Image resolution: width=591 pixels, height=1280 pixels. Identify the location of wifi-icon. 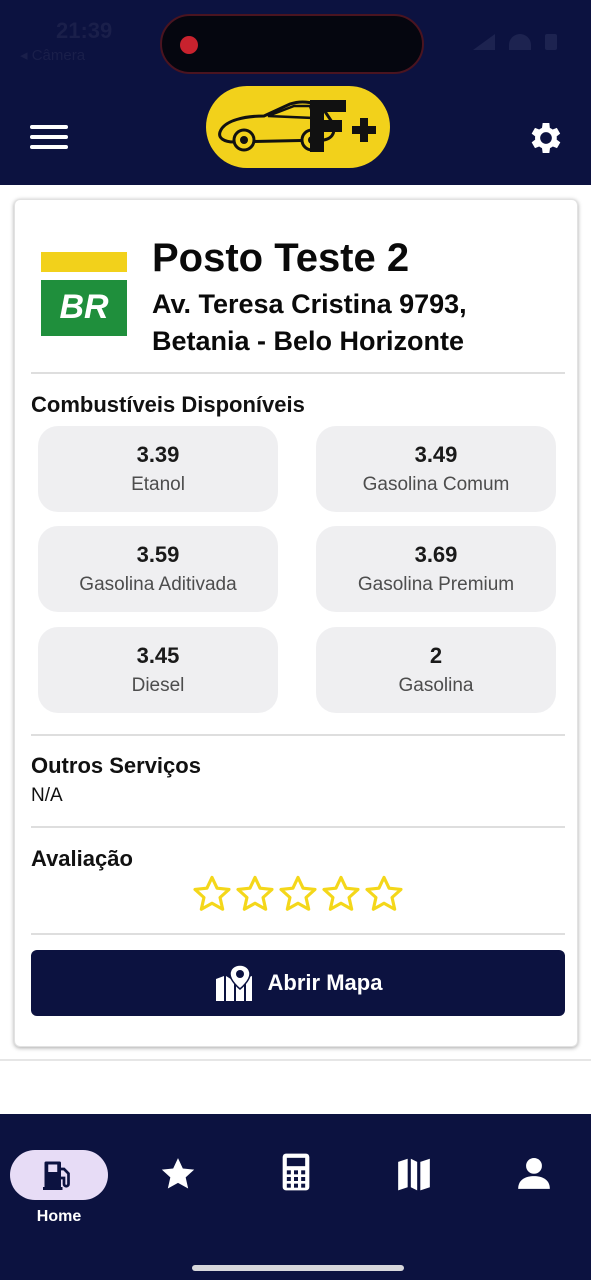
(520, 42).